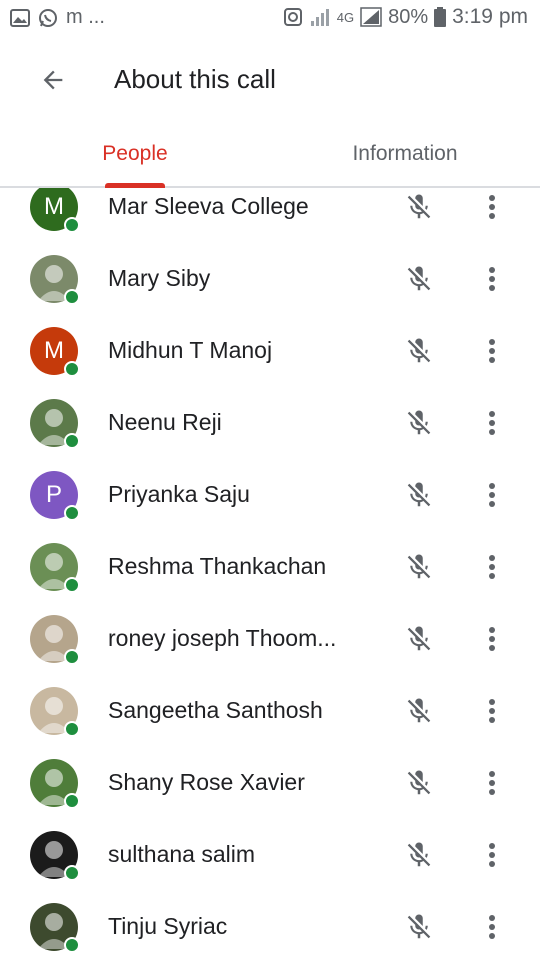 The width and height of the screenshot is (540, 960). I want to click on participant-name: Shany Rose Xavier, so click(206, 782).